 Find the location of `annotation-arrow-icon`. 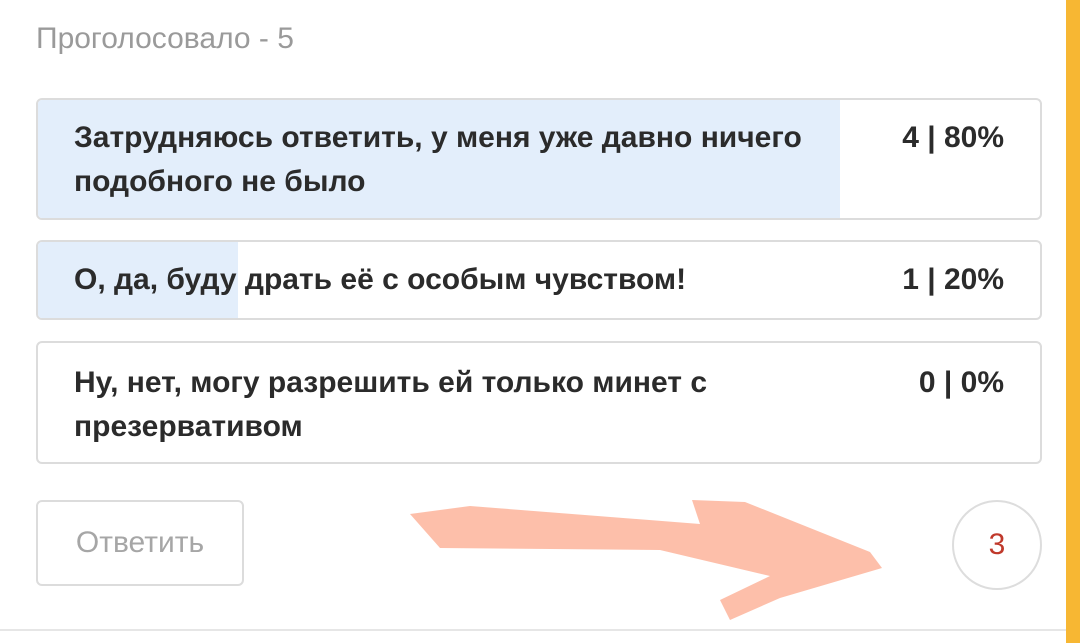

annotation-arrow-icon is located at coordinates (646, 560).